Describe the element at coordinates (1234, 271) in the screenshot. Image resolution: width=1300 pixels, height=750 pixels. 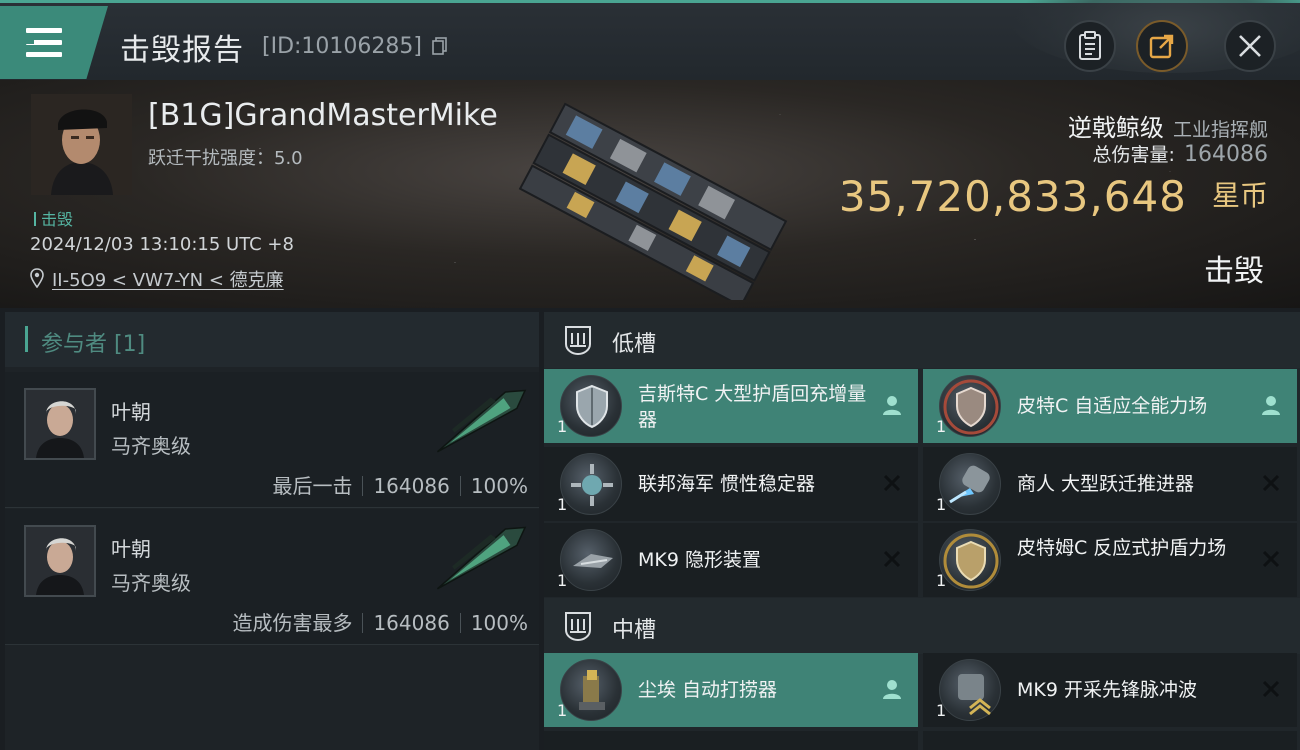
I see `kill-result: 击毁` at that location.